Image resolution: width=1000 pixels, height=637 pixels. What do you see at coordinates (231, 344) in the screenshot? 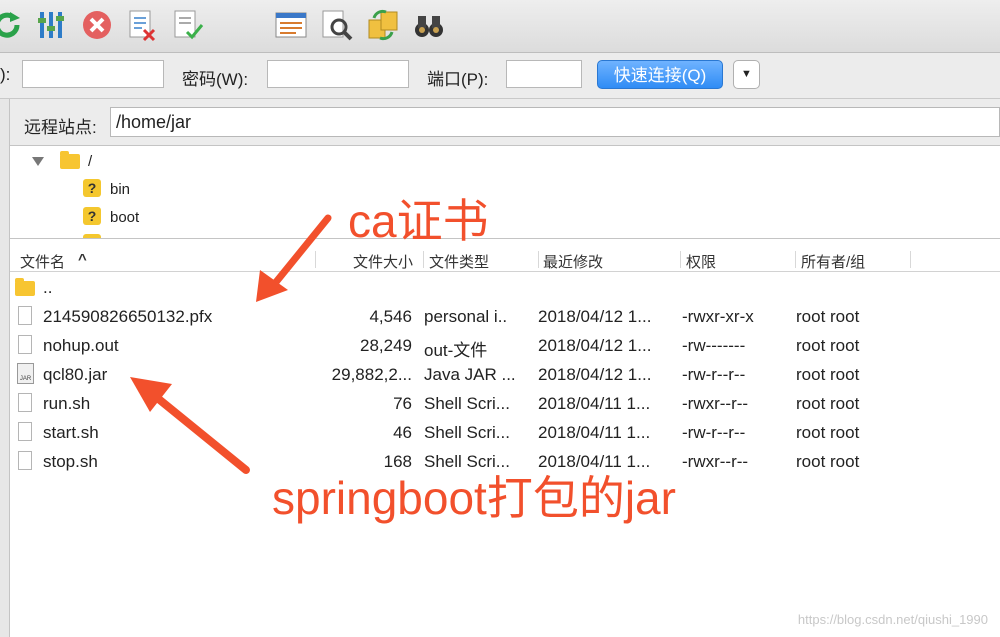
I see `annotation-arrows` at bounding box center [231, 344].